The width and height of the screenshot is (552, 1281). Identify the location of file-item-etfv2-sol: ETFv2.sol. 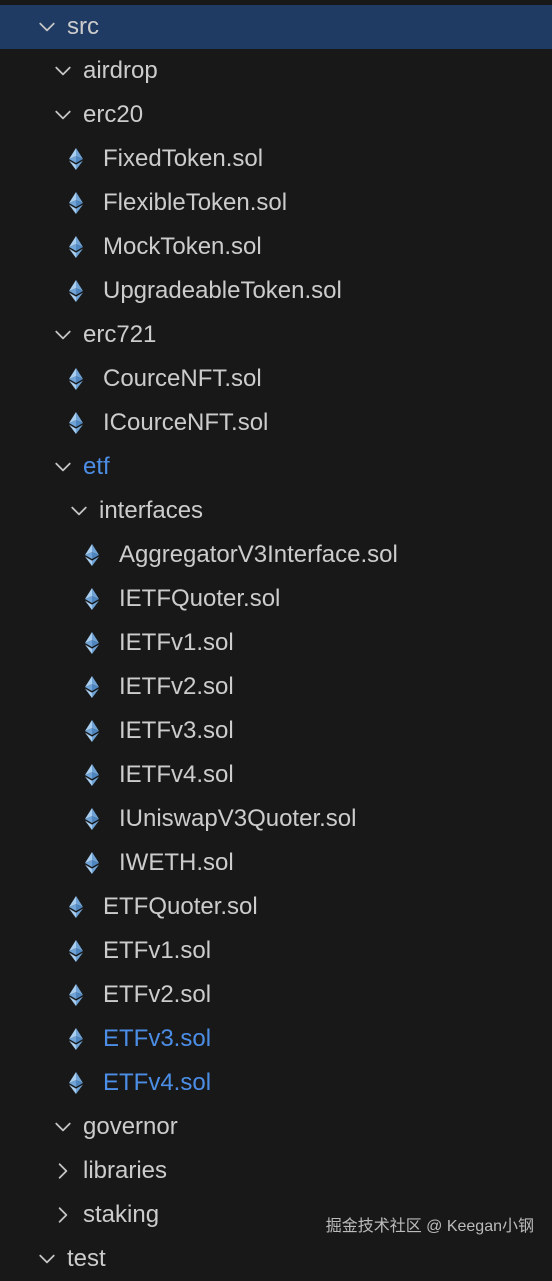
(276, 995).